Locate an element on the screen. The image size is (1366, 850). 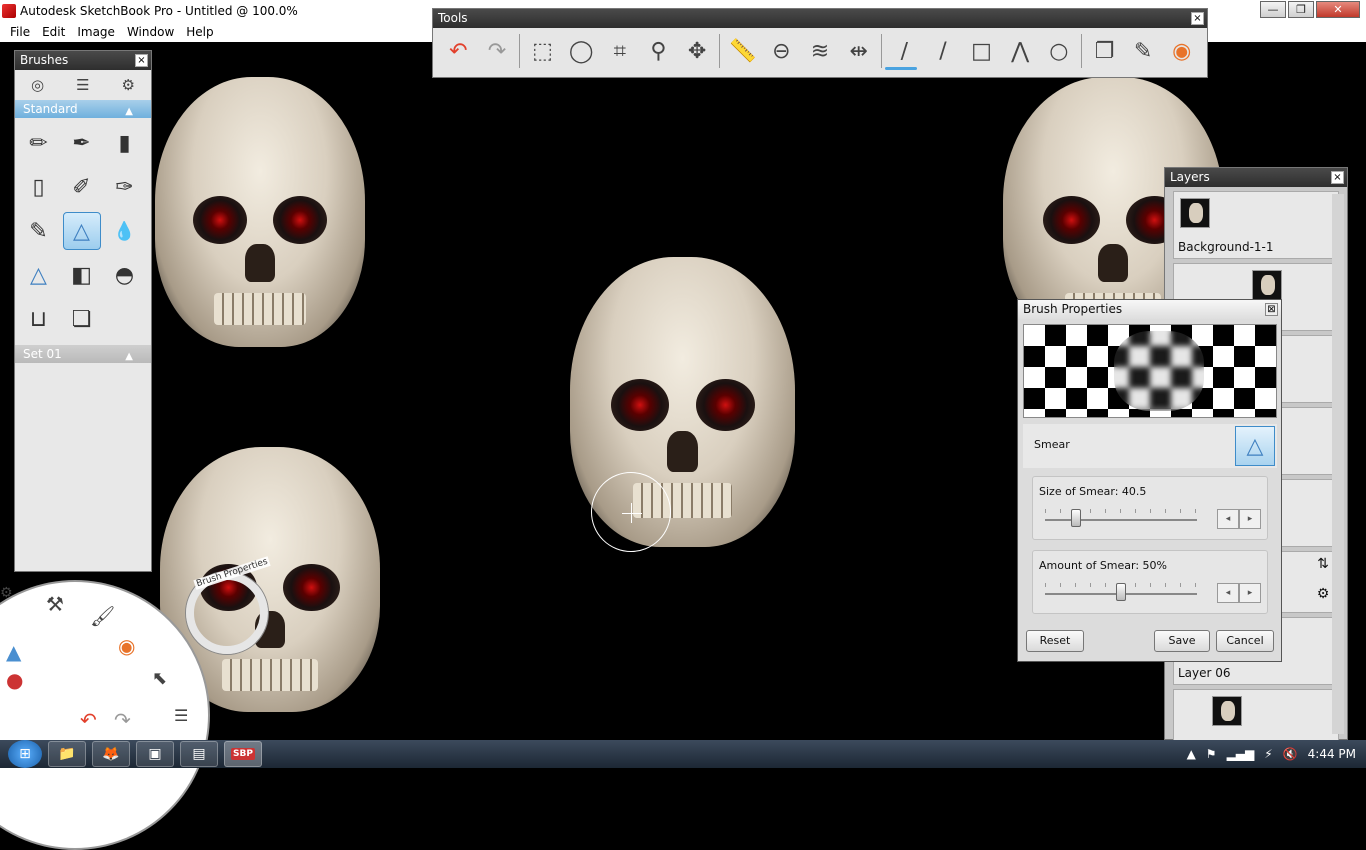
reset-button: Reset is located at coordinates (1055, 641).